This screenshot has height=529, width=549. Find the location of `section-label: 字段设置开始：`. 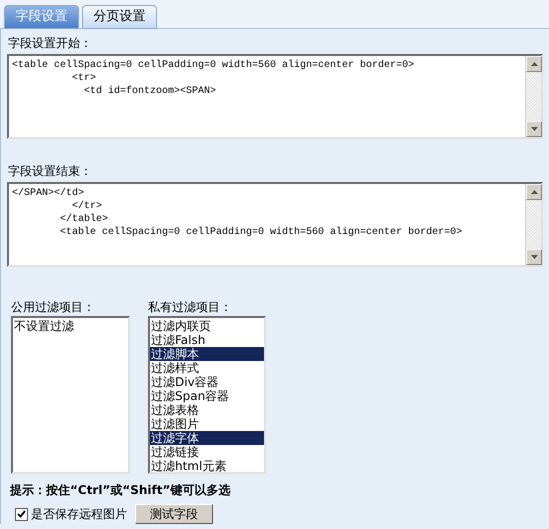

section-label: 字段设置开始： is located at coordinates (50, 43).